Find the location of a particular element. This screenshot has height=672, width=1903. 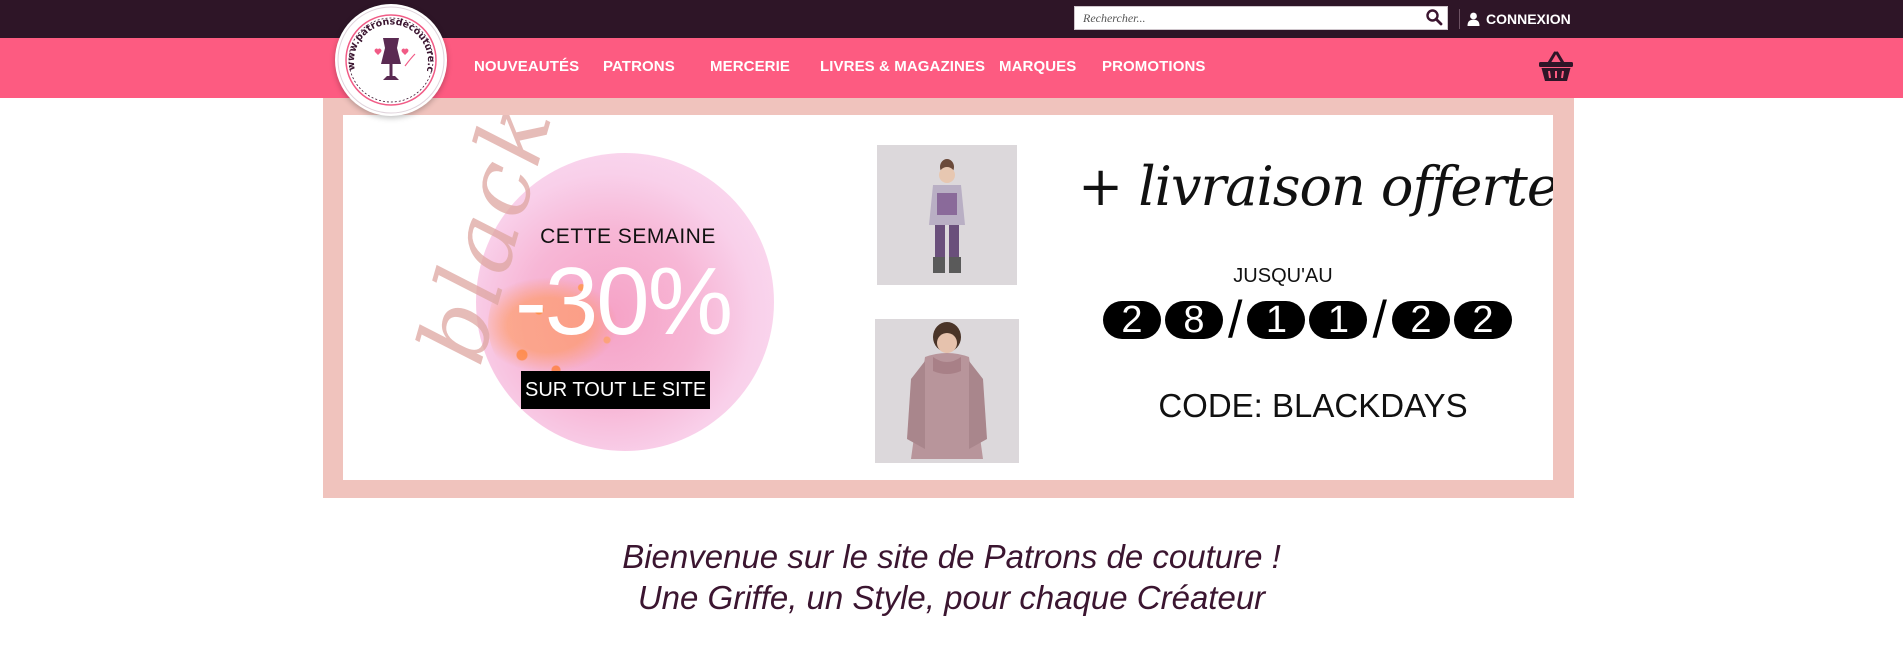

date-digit: 8 is located at coordinates (1194, 320).